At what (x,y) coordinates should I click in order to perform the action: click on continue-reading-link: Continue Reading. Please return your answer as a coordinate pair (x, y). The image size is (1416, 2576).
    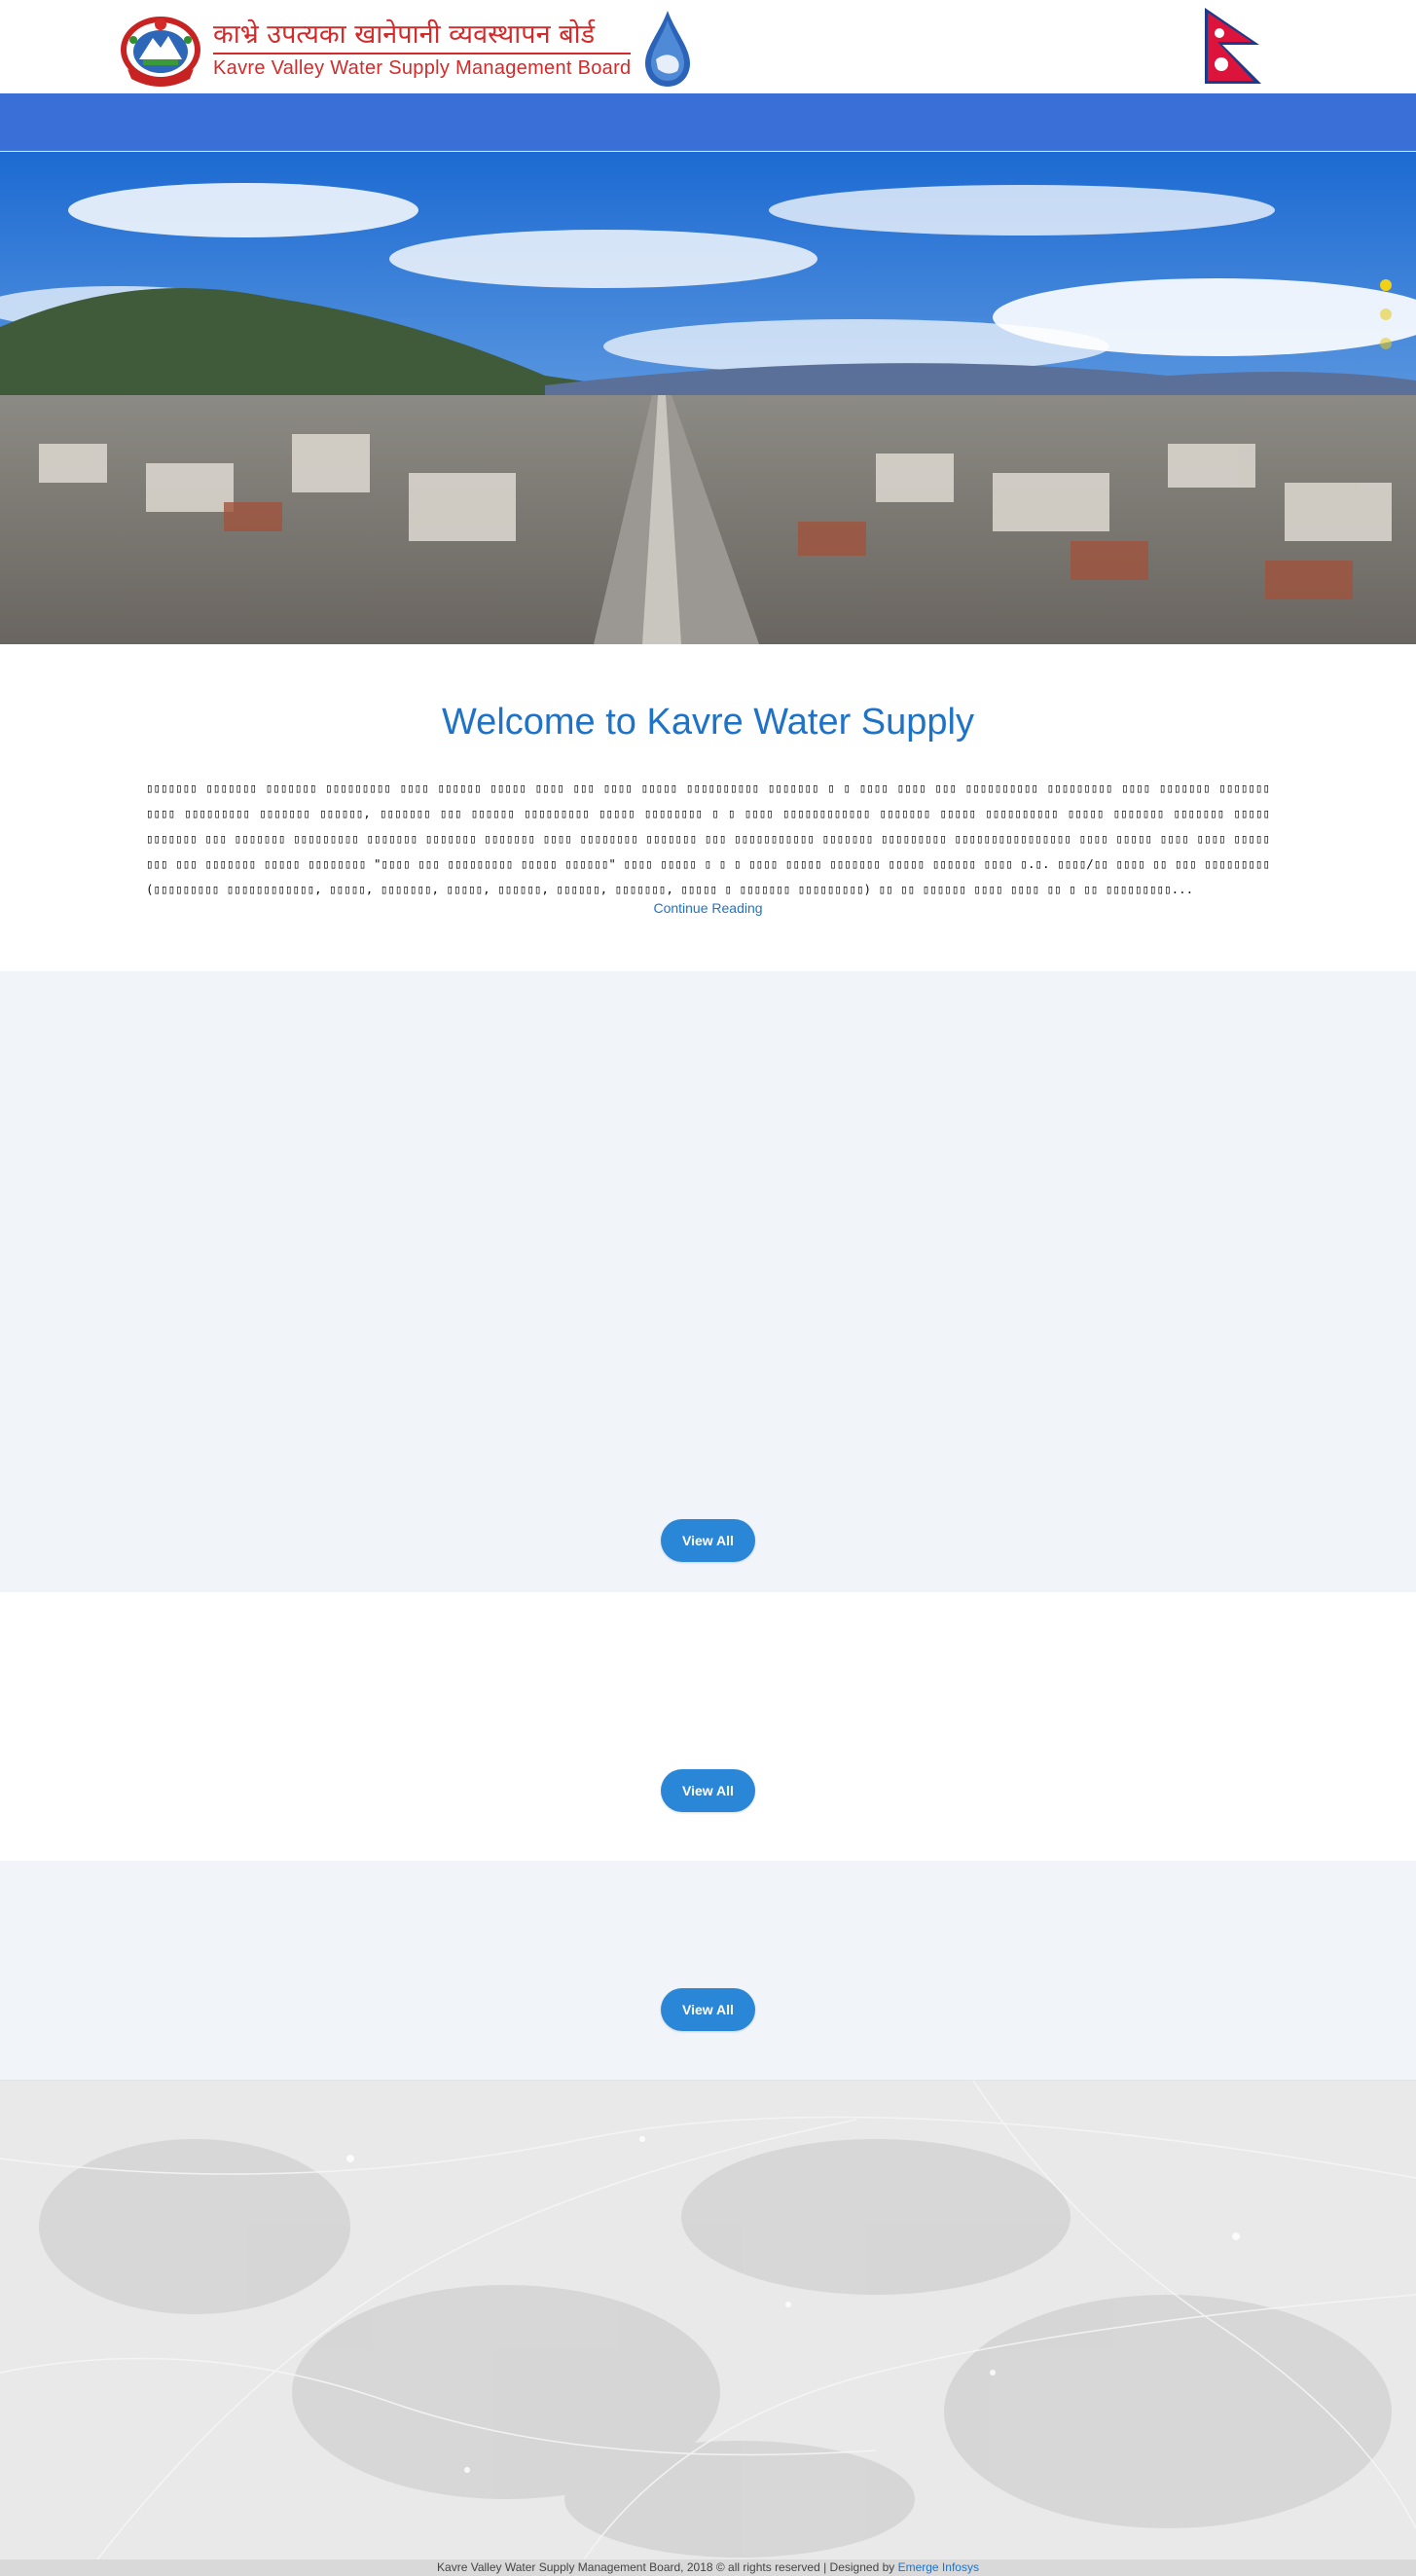
    Looking at the image, I should click on (708, 908).